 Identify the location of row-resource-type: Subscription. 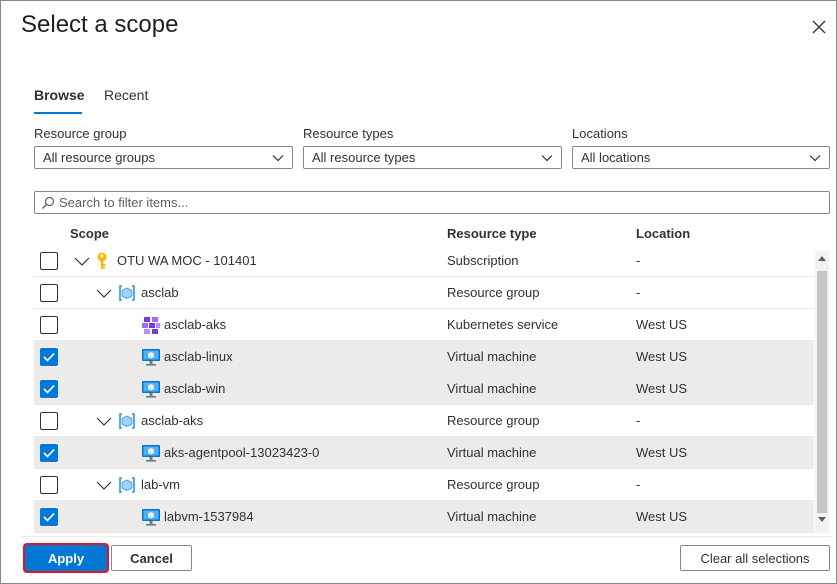
(483, 260).